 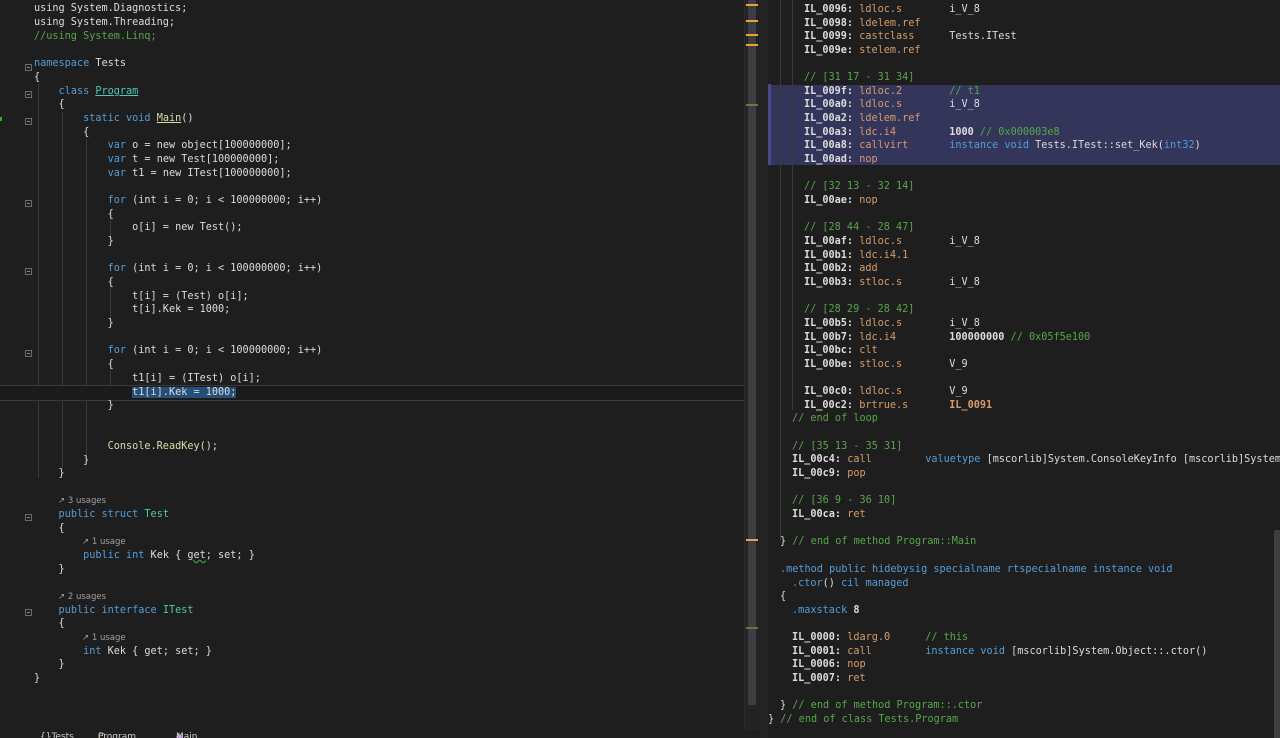 What do you see at coordinates (113, 514) in the screenshot?
I see `code-line: public struct Test` at bounding box center [113, 514].